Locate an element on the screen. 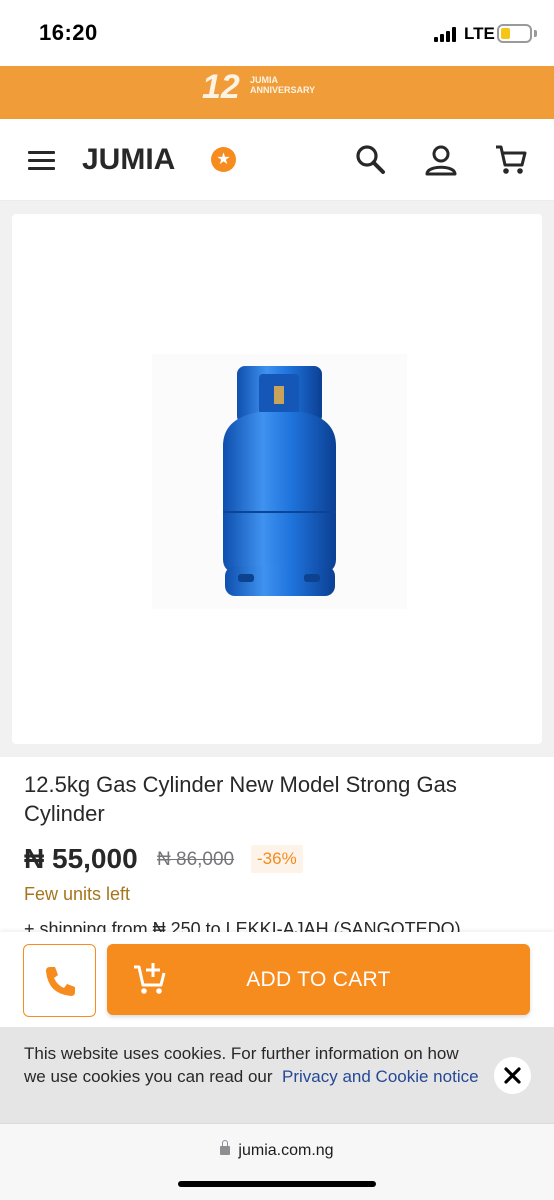  add-to-cart-button: ADD TO CART is located at coordinates (318, 979).